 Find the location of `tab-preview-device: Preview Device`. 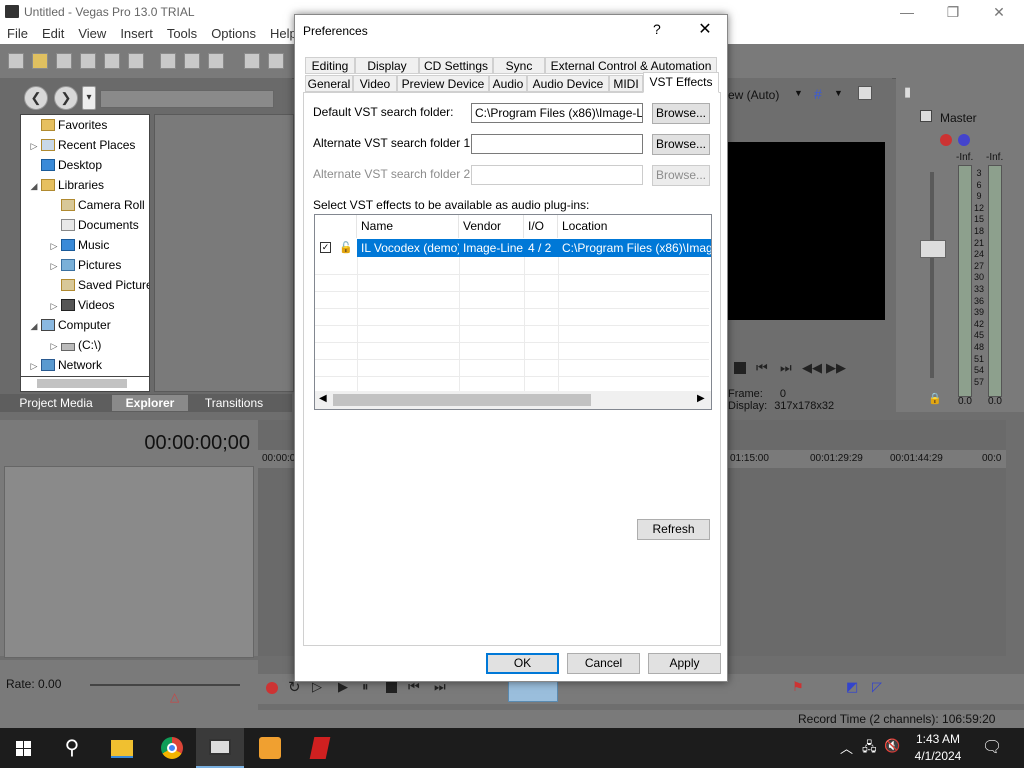

tab-preview-device: Preview Device is located at coordinates (443, 83).